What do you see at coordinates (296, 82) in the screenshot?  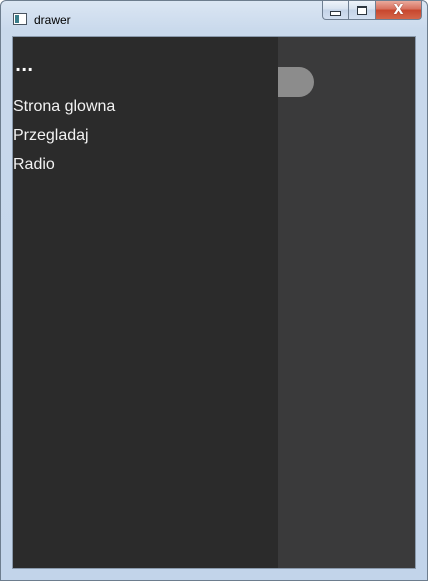 I see `drawer-toggle-handle` at bounding box center [296, 82].